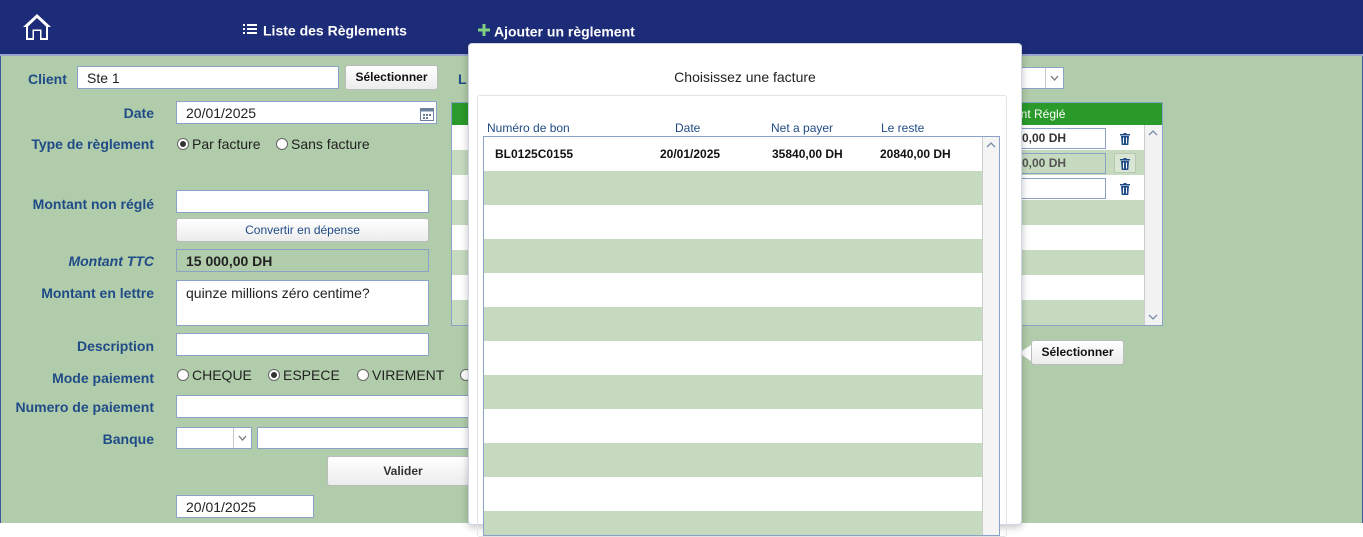 This screenshot has height=537, width=1363. What do you see at coordinates (427, 116) in the screenshot?
I see `calendar-icon` at bounding box center [427, 116].